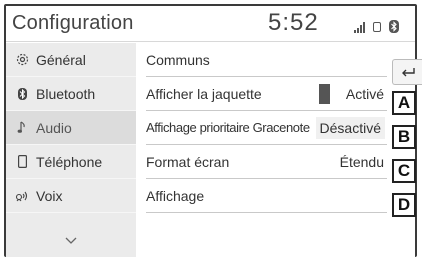  I want to click on sidebar-item-bluetooth: Bluetooth, so click(71, 94).